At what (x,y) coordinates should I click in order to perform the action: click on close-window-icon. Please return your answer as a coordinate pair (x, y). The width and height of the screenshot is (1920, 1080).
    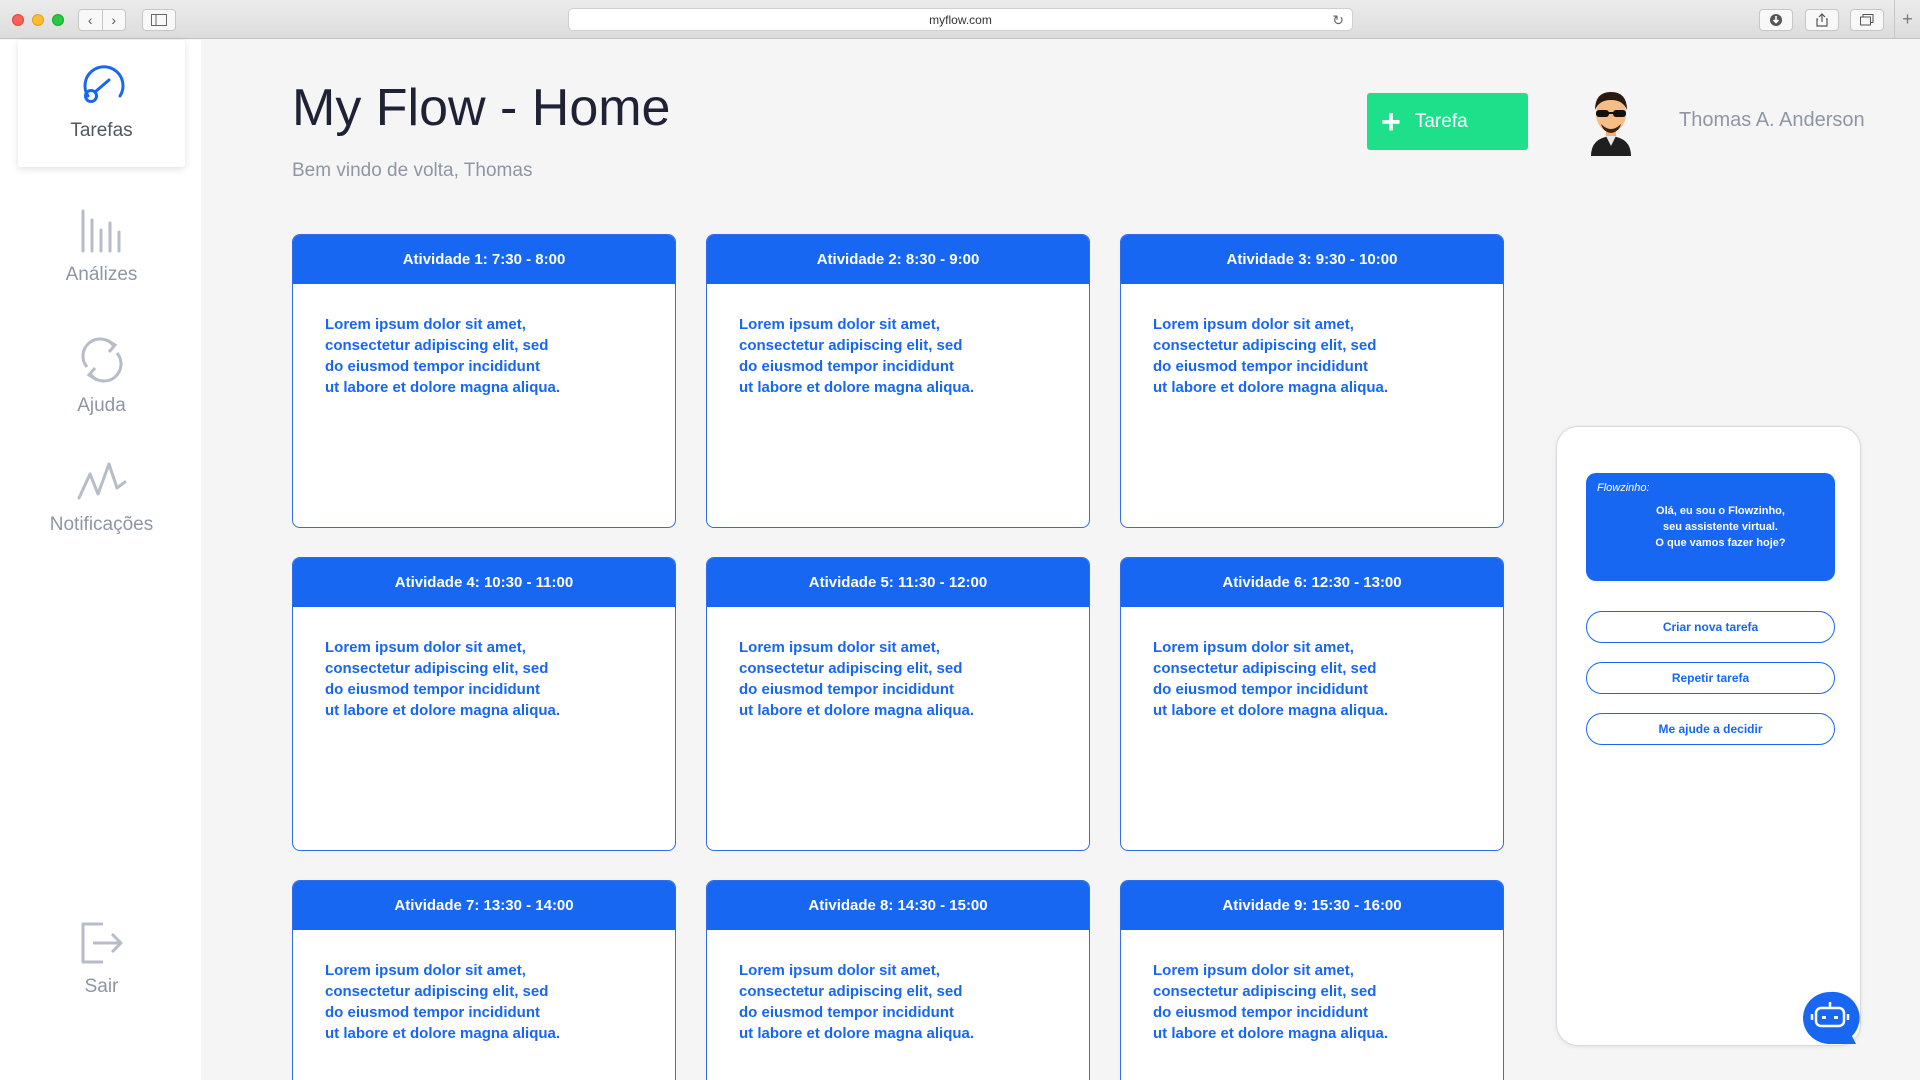
    Looking at the image, I should click on (18, 20).